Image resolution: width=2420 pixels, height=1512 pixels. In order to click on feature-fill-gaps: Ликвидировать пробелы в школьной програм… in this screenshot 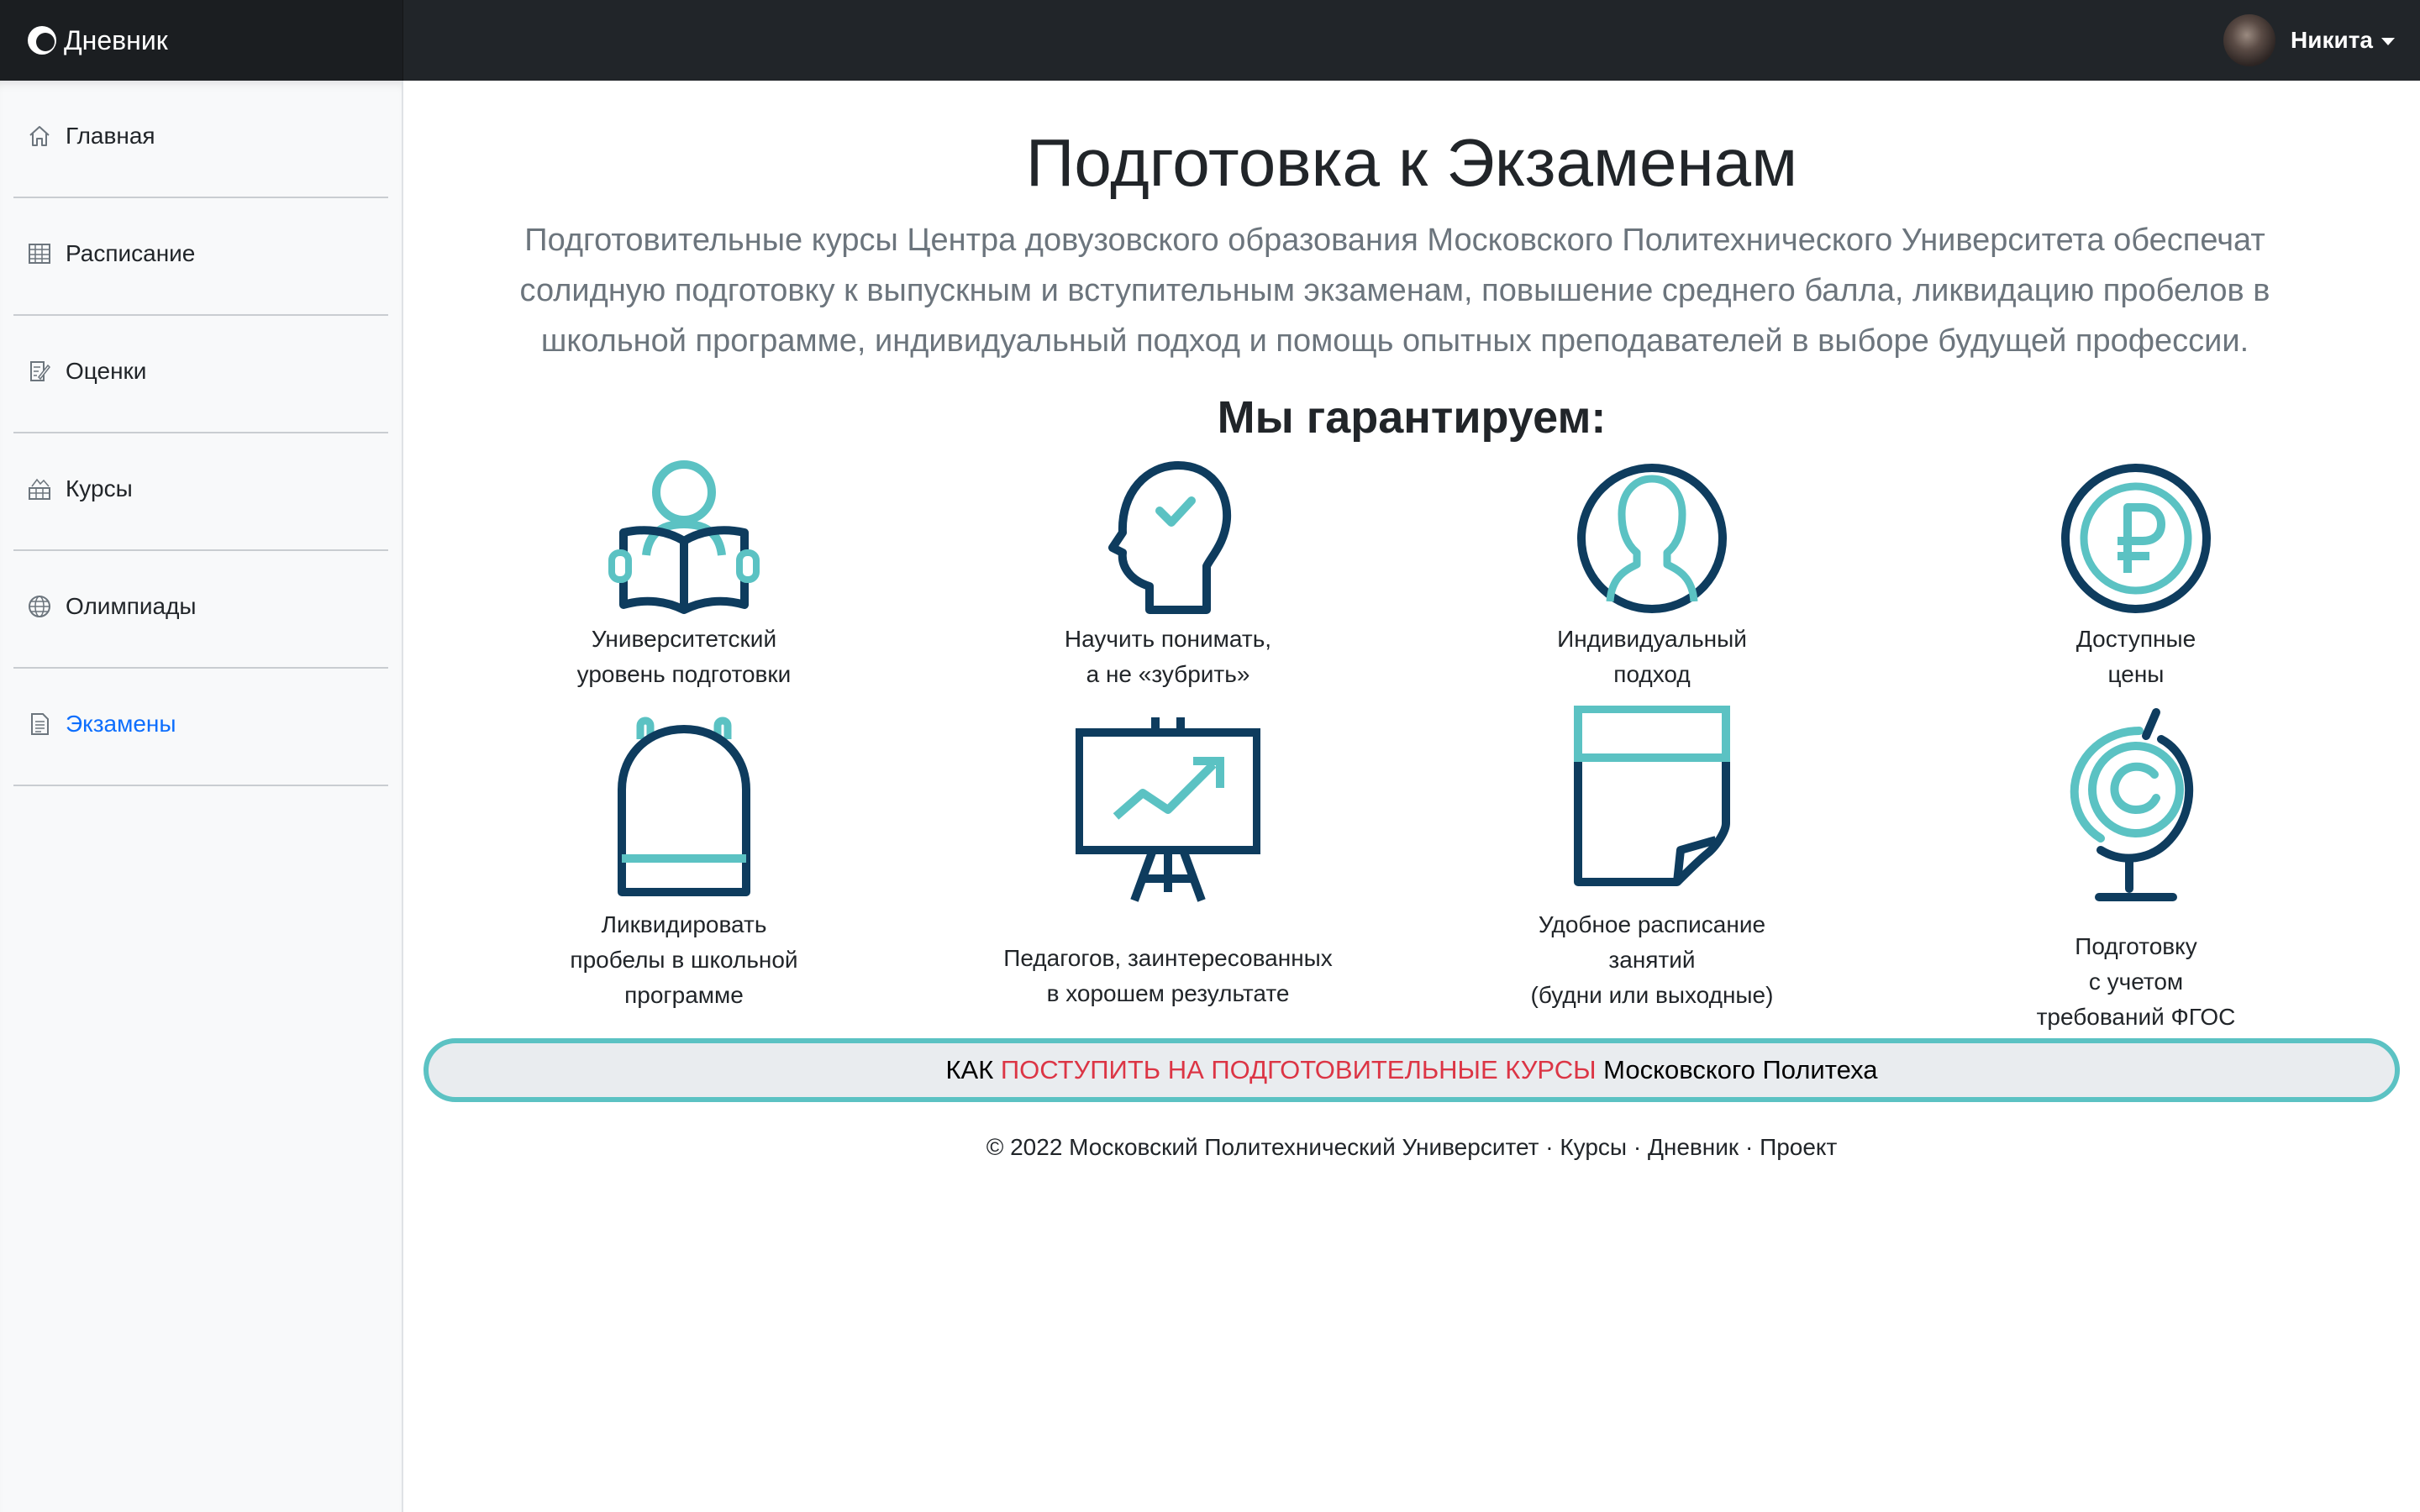, I will do `click(684, 859)`.